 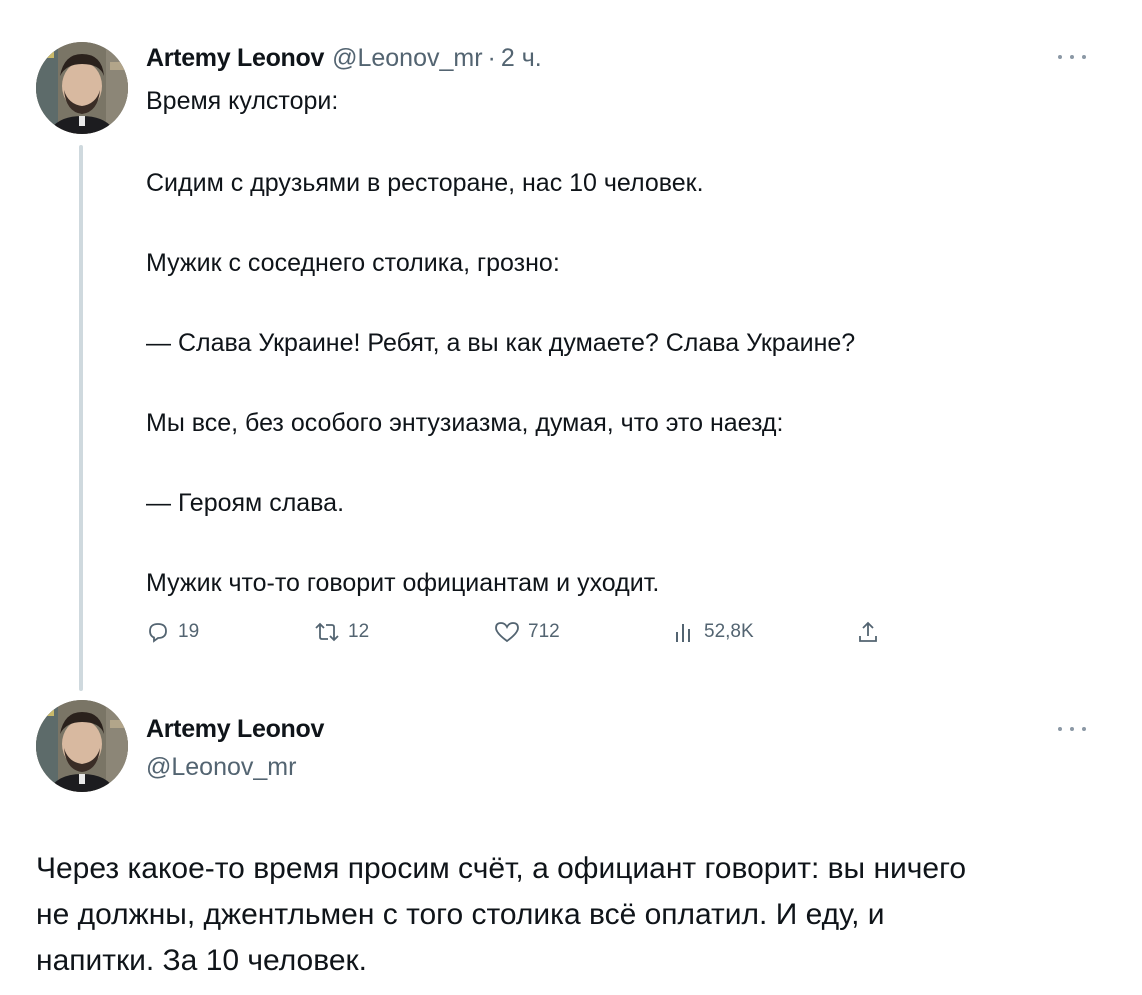 I want to click on action-bar: 19 12 712 52,8K, so click(x=526, y=632).